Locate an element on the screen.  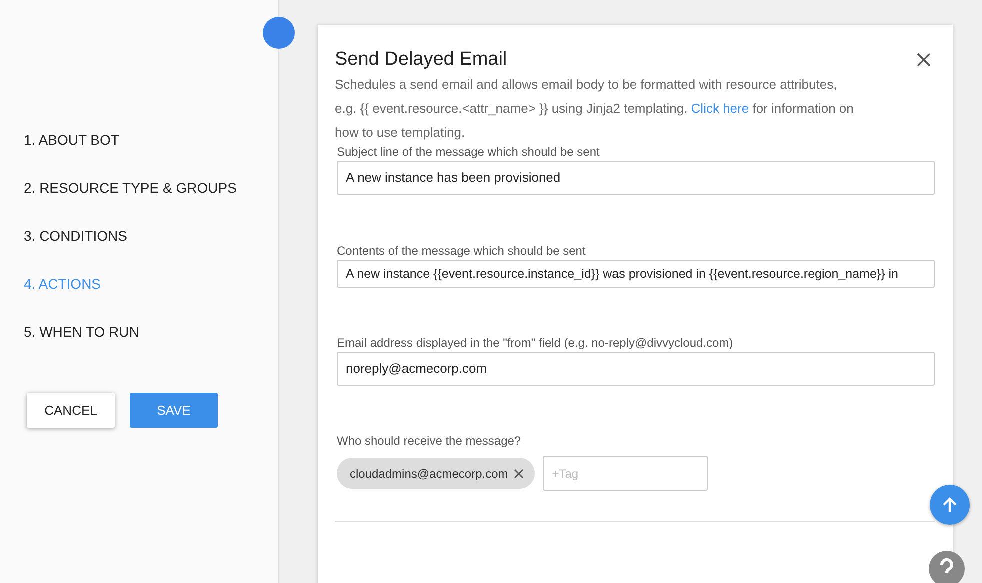
tag-text: cloudadmins@acmecorp.com is located at coordinates (429, 473).